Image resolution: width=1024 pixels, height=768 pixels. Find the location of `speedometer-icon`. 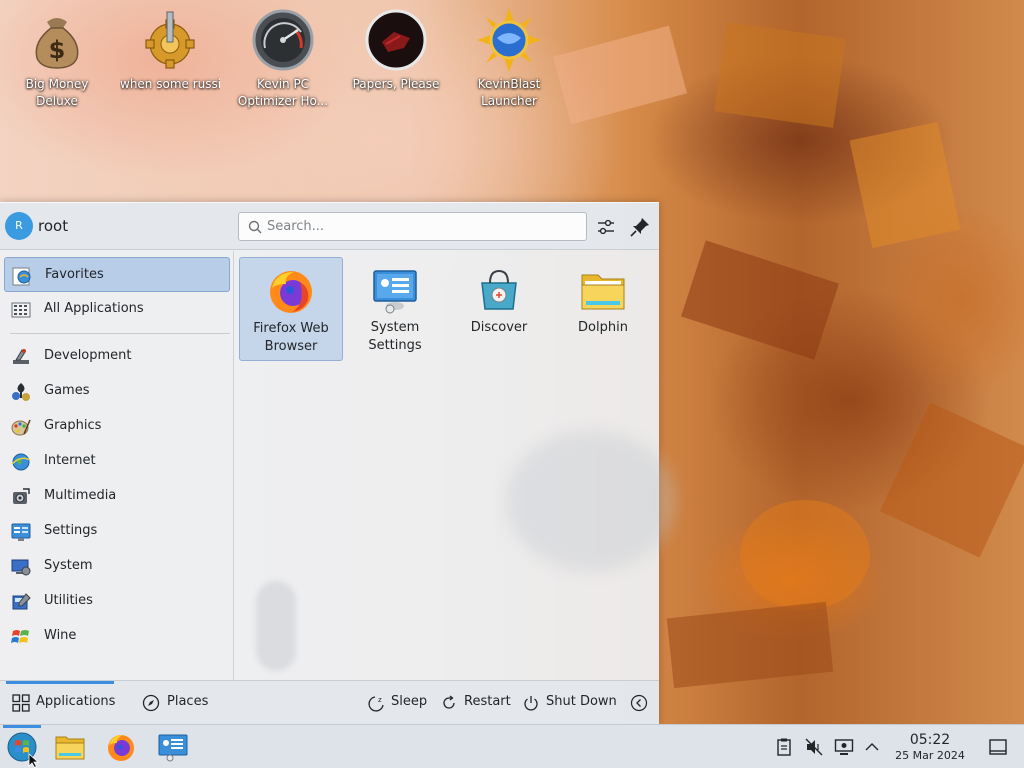

speedometer-icon is located at coordinates (283, 40).